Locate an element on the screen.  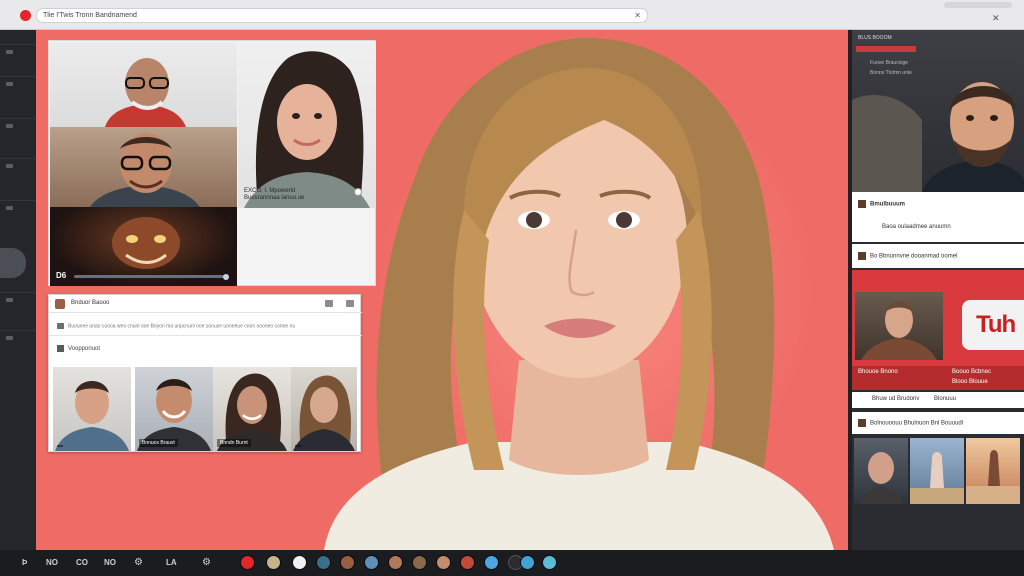
card-subheading: Voopponuot is located at coordinates (78, 348).